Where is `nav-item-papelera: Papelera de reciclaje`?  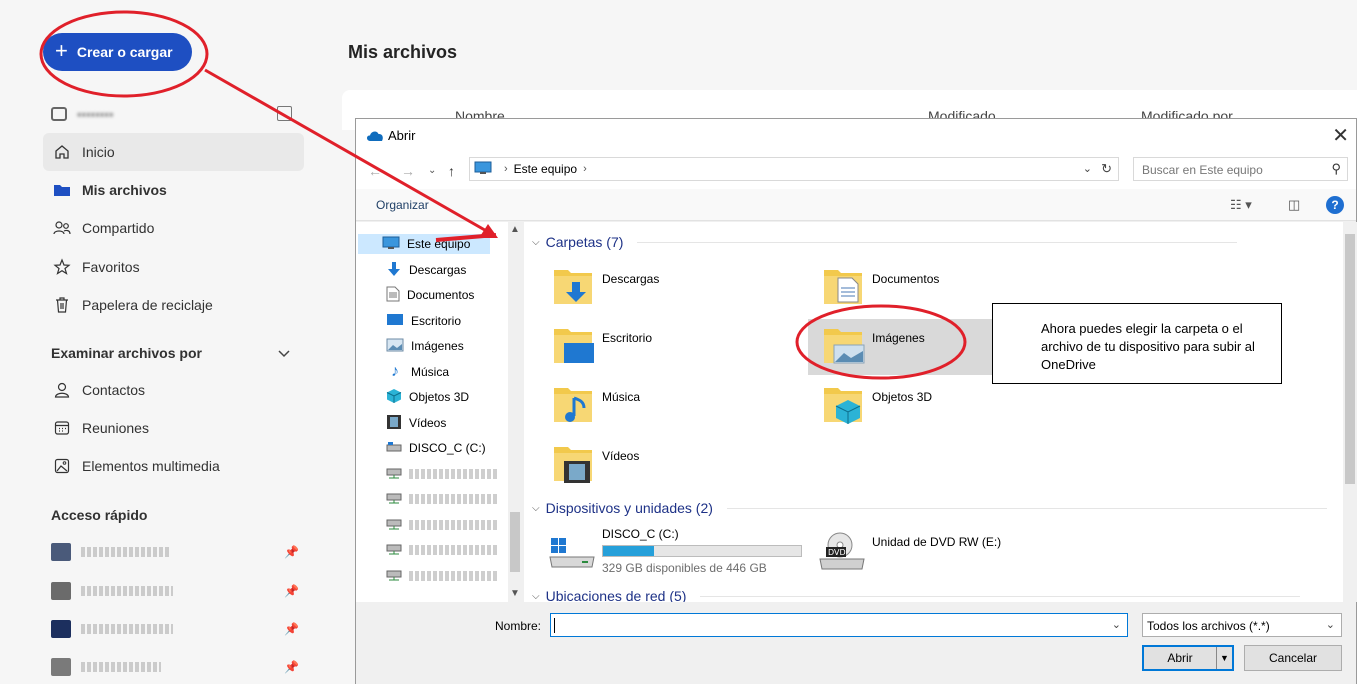
nav-item-papelera: Papelera de reciclaje is located at coordinates (173, 305).